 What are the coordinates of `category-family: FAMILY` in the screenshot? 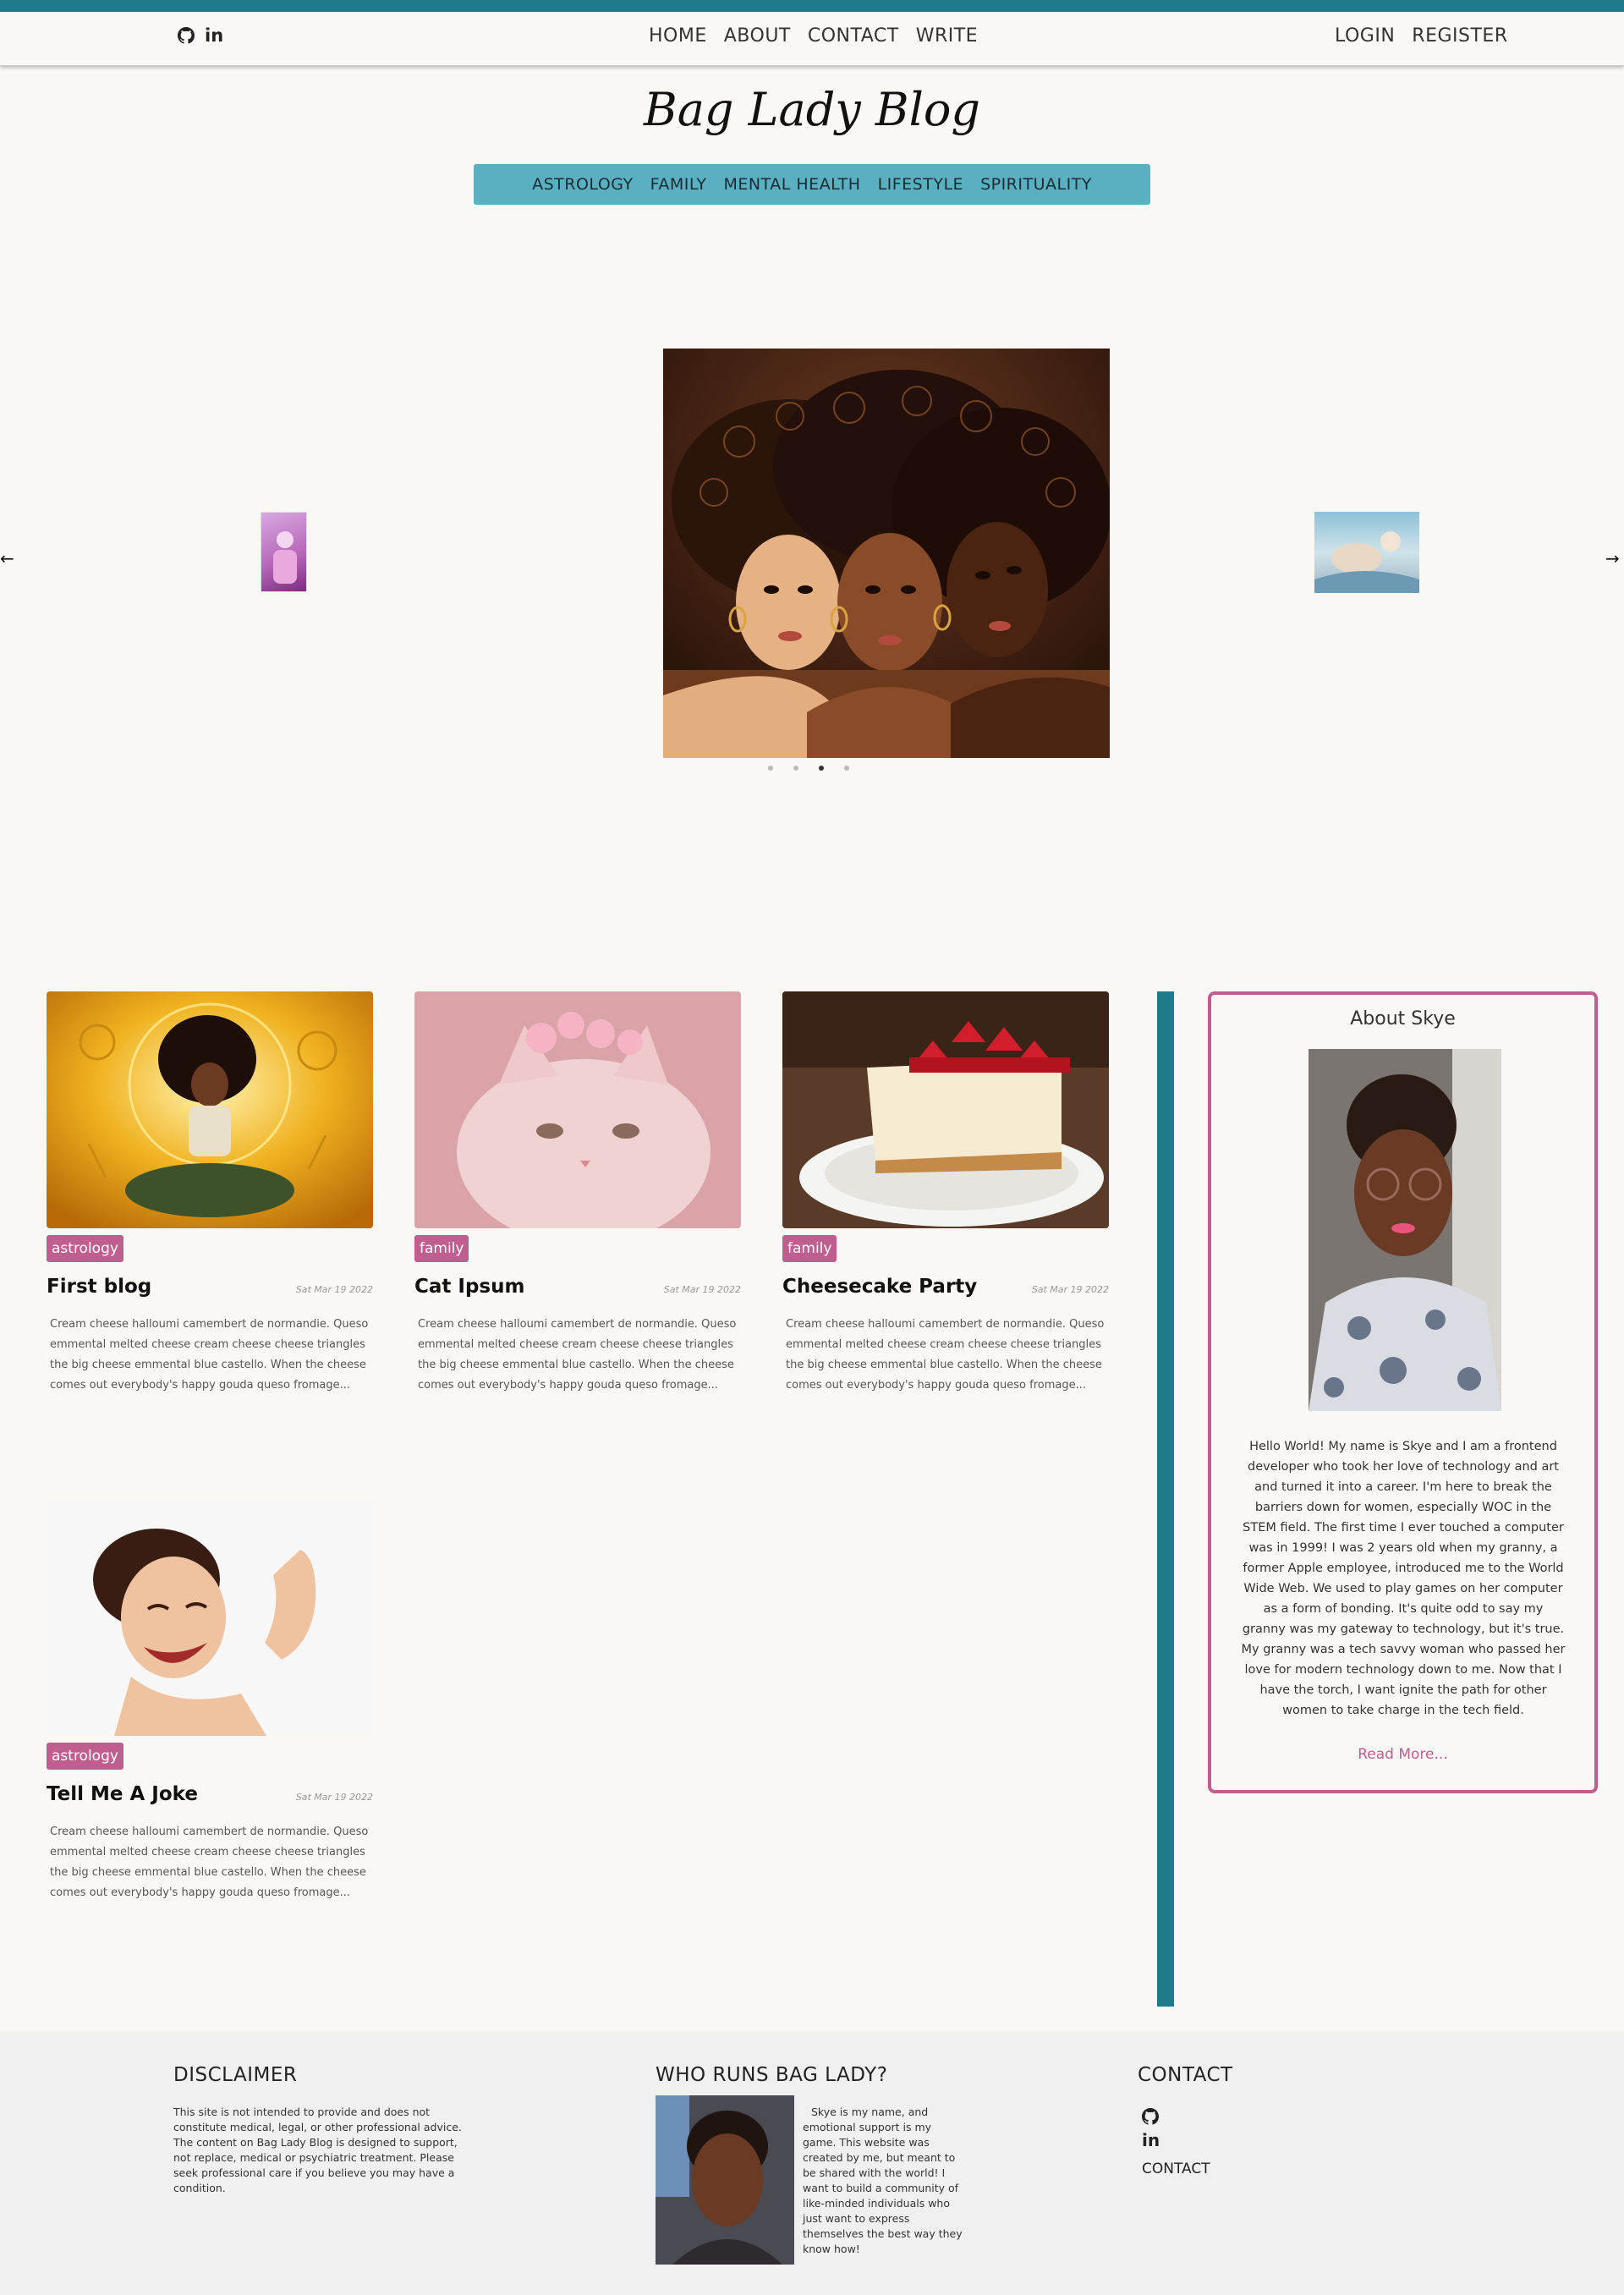 It's located at (679, 184).